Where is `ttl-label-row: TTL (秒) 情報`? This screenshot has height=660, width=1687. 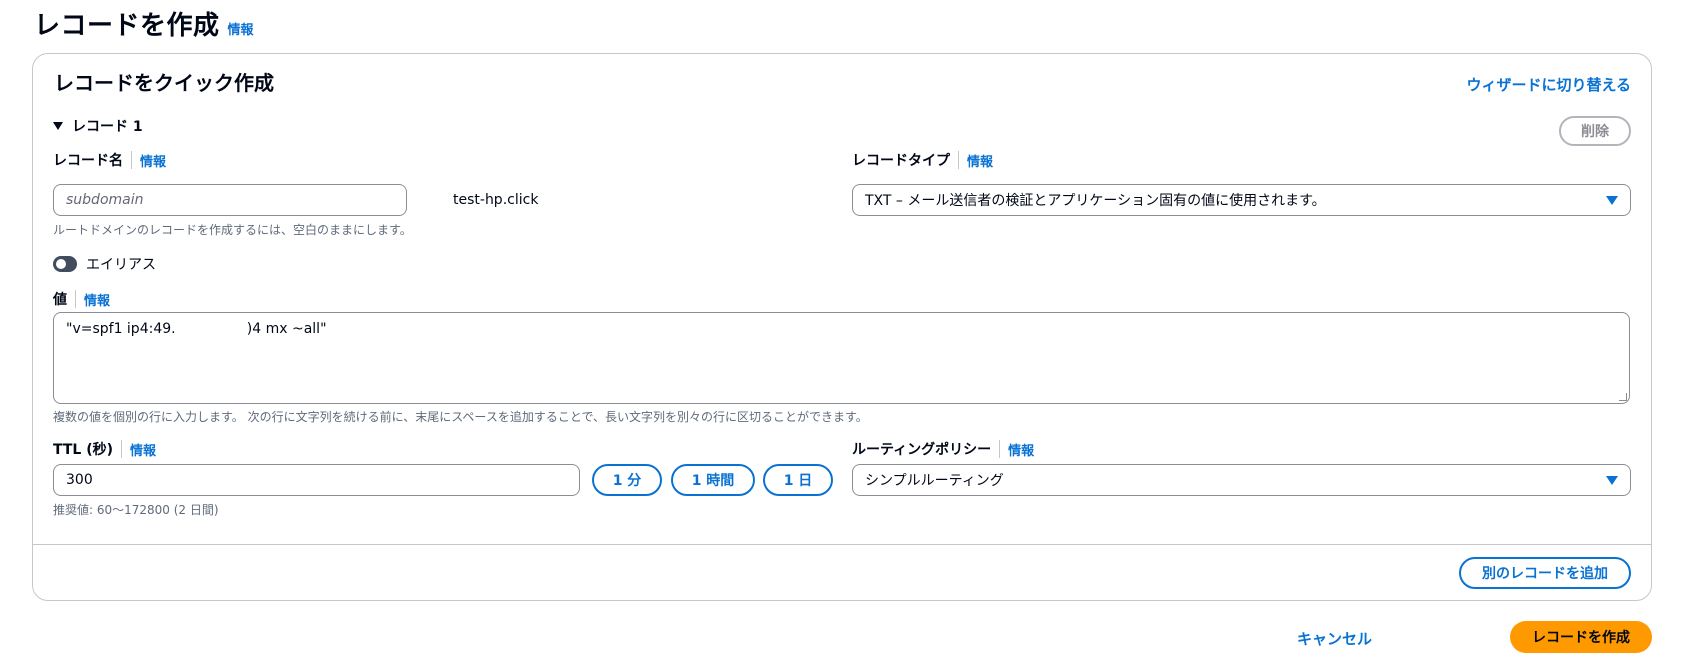
ttl-label-row: TTL (秒) 情報 is located at coordinates (104, 449).